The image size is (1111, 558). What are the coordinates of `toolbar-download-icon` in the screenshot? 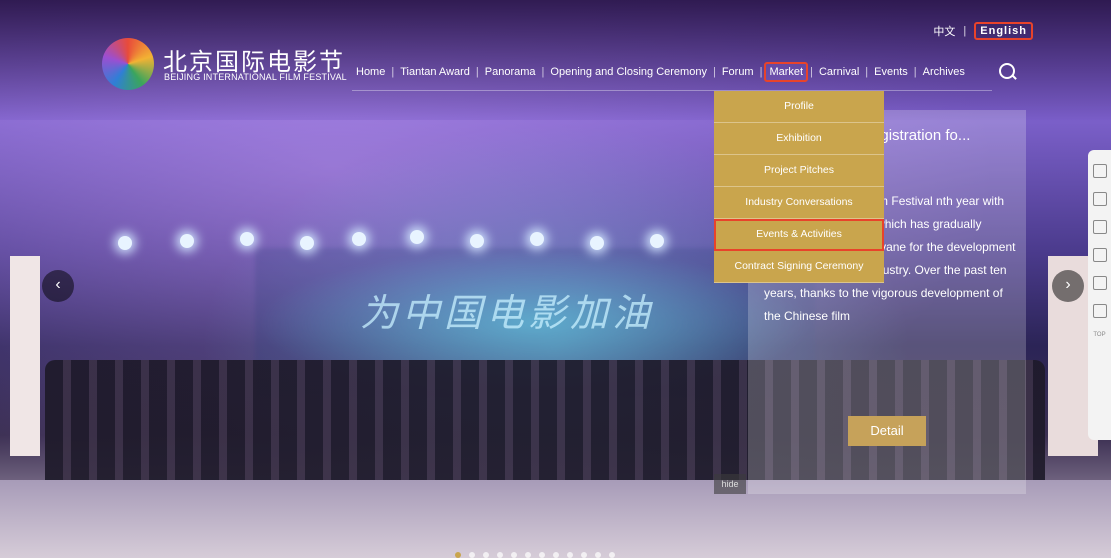 It's located at (1099, 311).